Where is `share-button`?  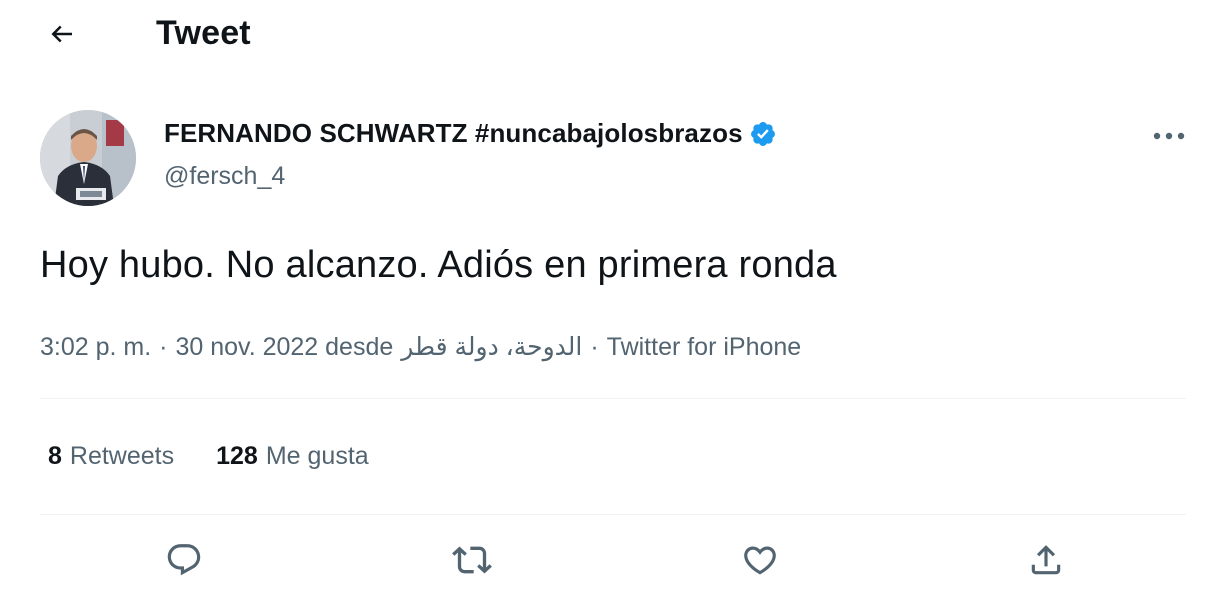 share-button is located at coordinates (1046, 560).